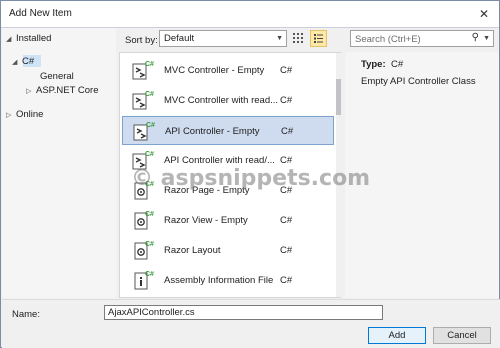 The height and width of the screenshot is (348, 500). Describe the element at coordinates (243, 312) in the screenshot. I see `file-name-field: AjaxAPIController.cs` at that location.